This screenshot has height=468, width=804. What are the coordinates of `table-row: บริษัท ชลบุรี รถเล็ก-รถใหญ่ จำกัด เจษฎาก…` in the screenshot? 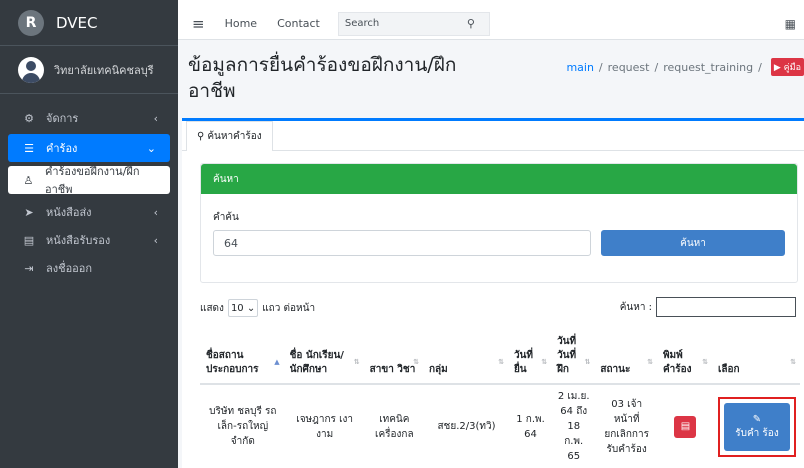 It's located at (500, 426).